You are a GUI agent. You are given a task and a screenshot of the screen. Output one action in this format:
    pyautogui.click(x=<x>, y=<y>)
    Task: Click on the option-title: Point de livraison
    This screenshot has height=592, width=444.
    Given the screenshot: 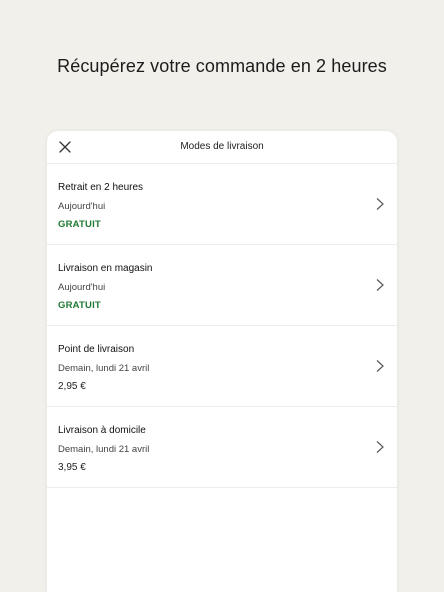 What is the action you would take?
    pyautogui.click(x=96, y=349)
    